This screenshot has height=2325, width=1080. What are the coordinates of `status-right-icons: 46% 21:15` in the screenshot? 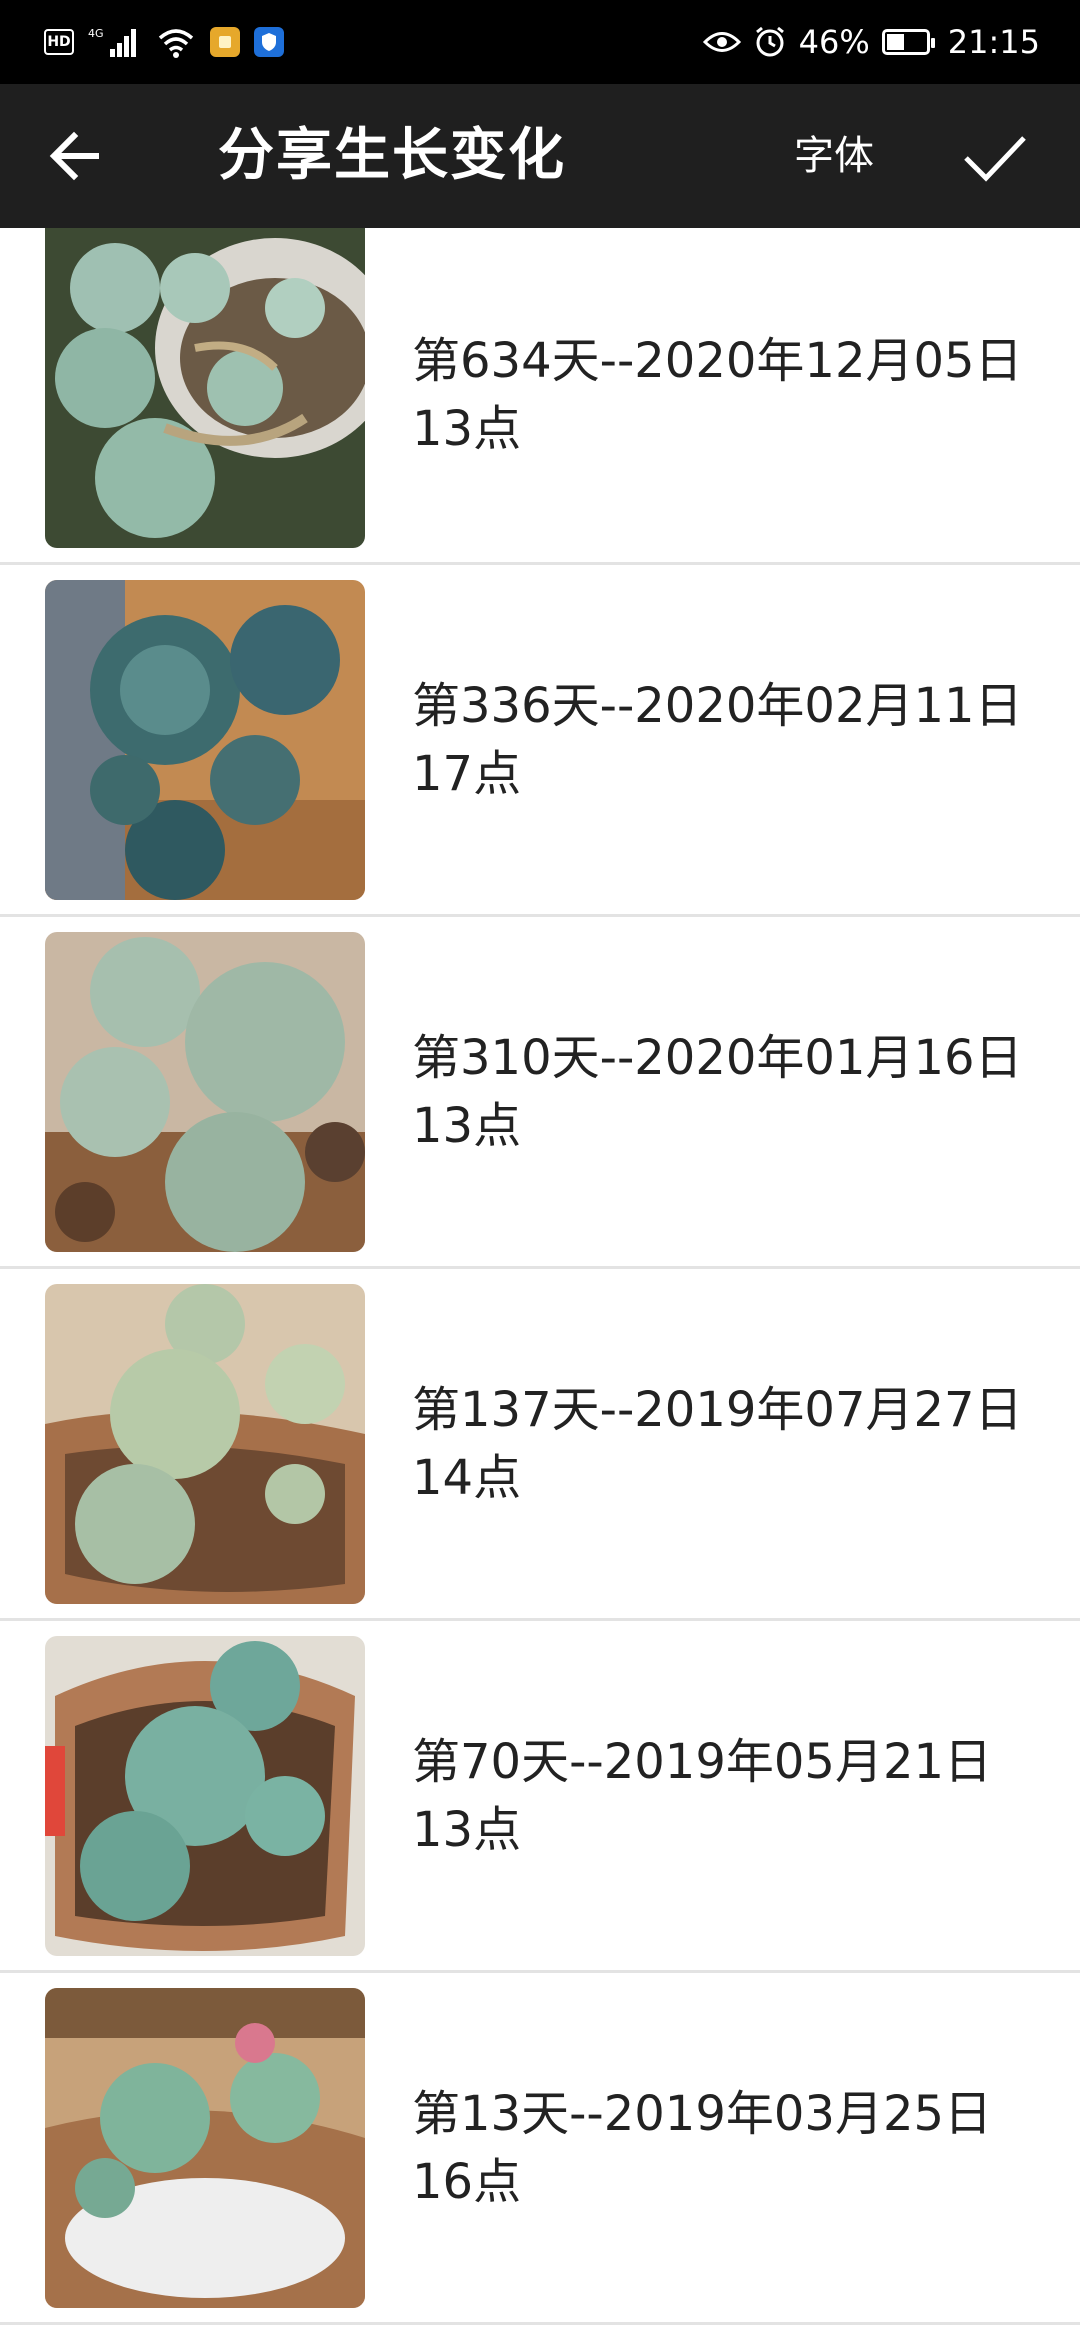 It's located at (871, 42).